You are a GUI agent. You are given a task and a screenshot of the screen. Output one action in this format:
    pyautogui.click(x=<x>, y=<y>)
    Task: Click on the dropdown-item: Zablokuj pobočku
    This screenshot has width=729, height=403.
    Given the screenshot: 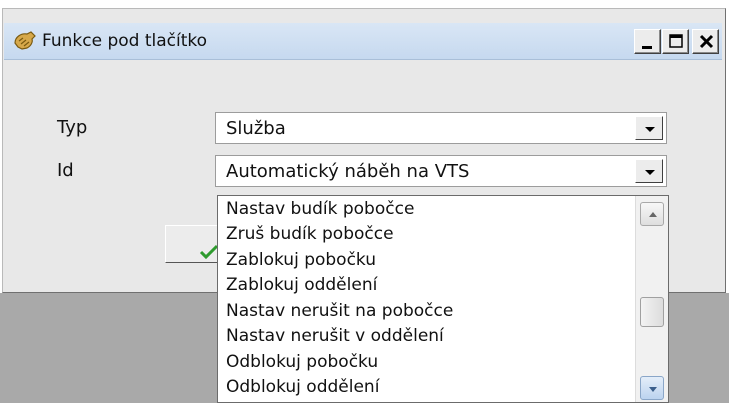 What is the action you would take?
    pyautogui.click(x=301, y=260)
    